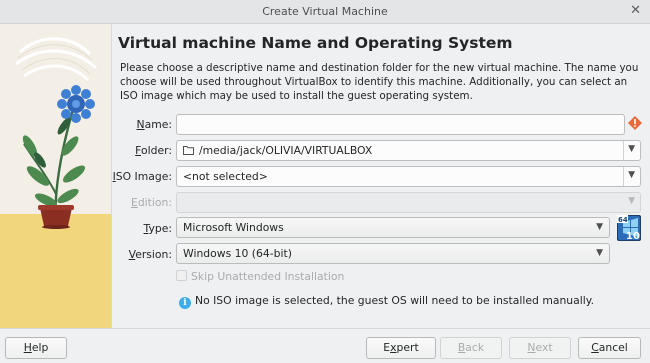 The height and width of the screenshot is (363, 650). What do you see at coordinates (408, 150) in the screenshot?
I see `folder-combo: /media/jack/OLIVIA/VIRTUALBOX ▼` at bounding box center [408, 150].